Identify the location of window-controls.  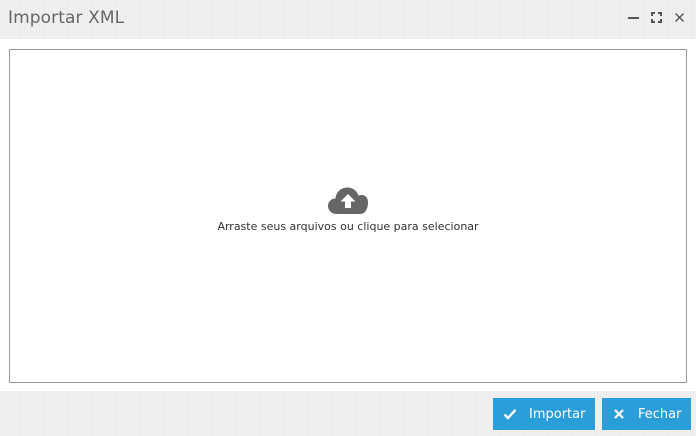
(656, 17).